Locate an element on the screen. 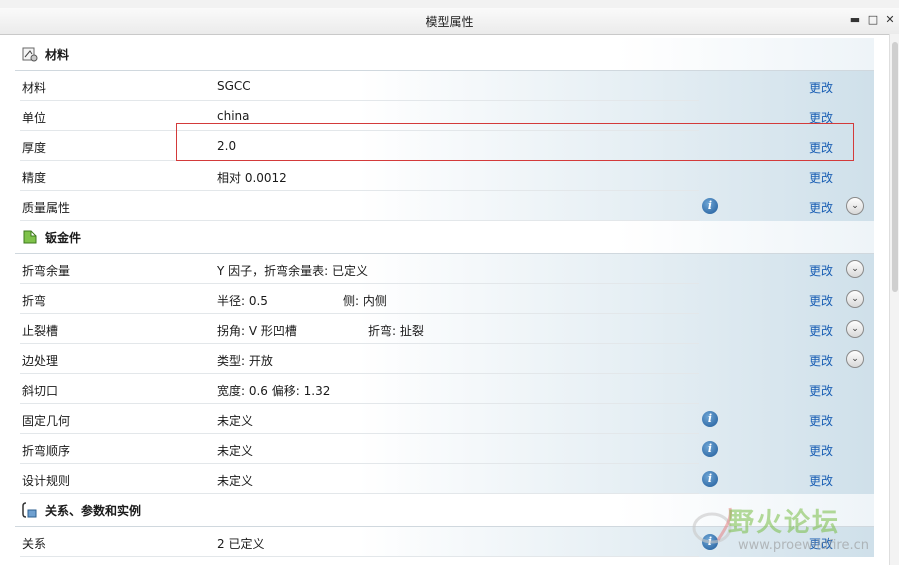  property-label: 设计规则 is located at coordinates (46, 481).